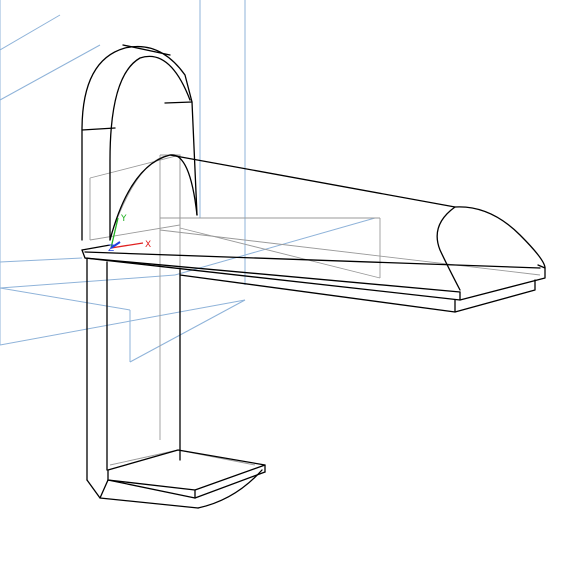 The height and width of the screenshot is (561, 569). I want to click on coordinate-triad: X Y Z, so click(129, 234).